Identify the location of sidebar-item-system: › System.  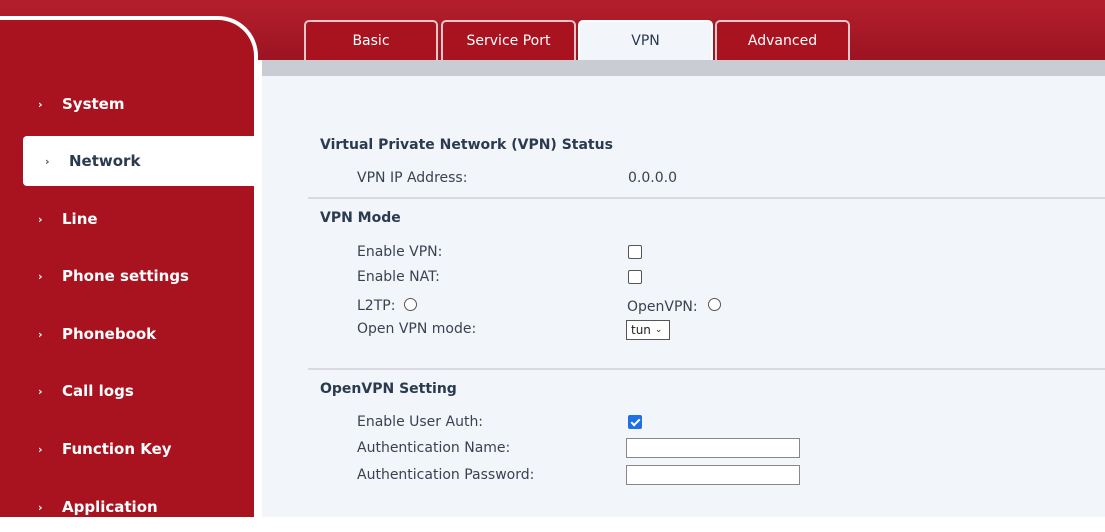
(127, 104).